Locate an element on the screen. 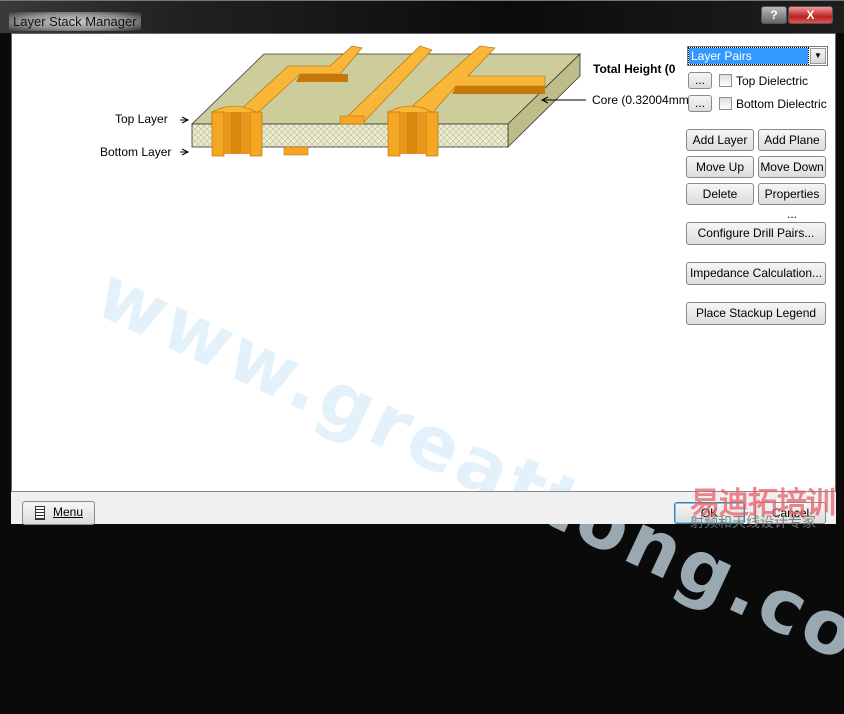 This screenshot has height=714, width=844. layer-stack-diagram is located at coordinates (383, 101).